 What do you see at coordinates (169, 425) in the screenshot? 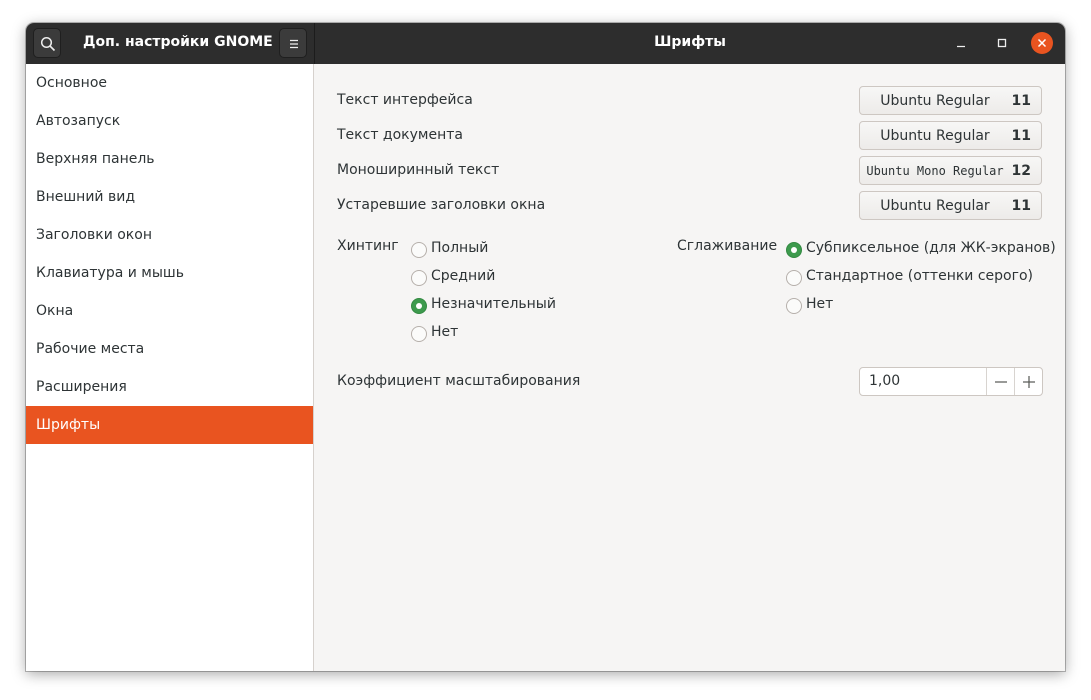
I see `sidebar-item-fonts: Шрифты` at bounding box center [169, 425].